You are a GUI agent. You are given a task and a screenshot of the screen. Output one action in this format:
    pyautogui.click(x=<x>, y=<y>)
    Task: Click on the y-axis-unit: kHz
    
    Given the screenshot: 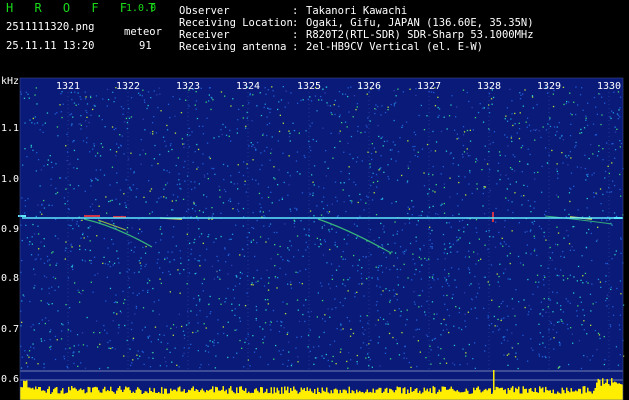 What is the action you would take?
    pyautogui.click(x=10, y=81)
    